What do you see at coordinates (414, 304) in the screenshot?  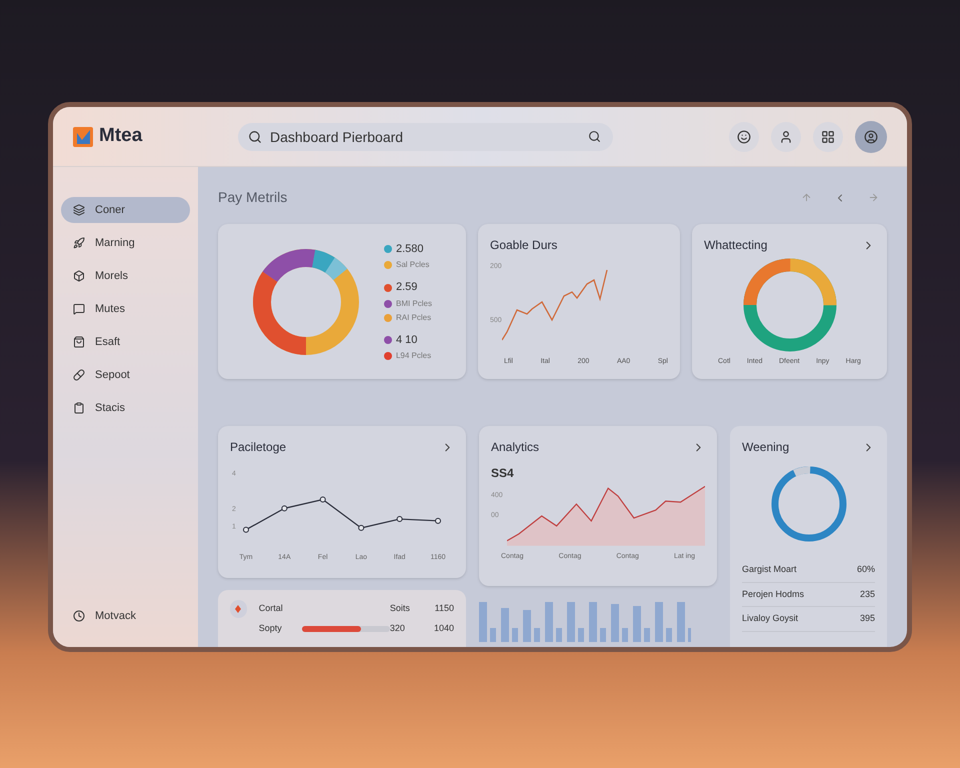 I see `legend-text: BMI Pcles` at bounding box center [414, 304].